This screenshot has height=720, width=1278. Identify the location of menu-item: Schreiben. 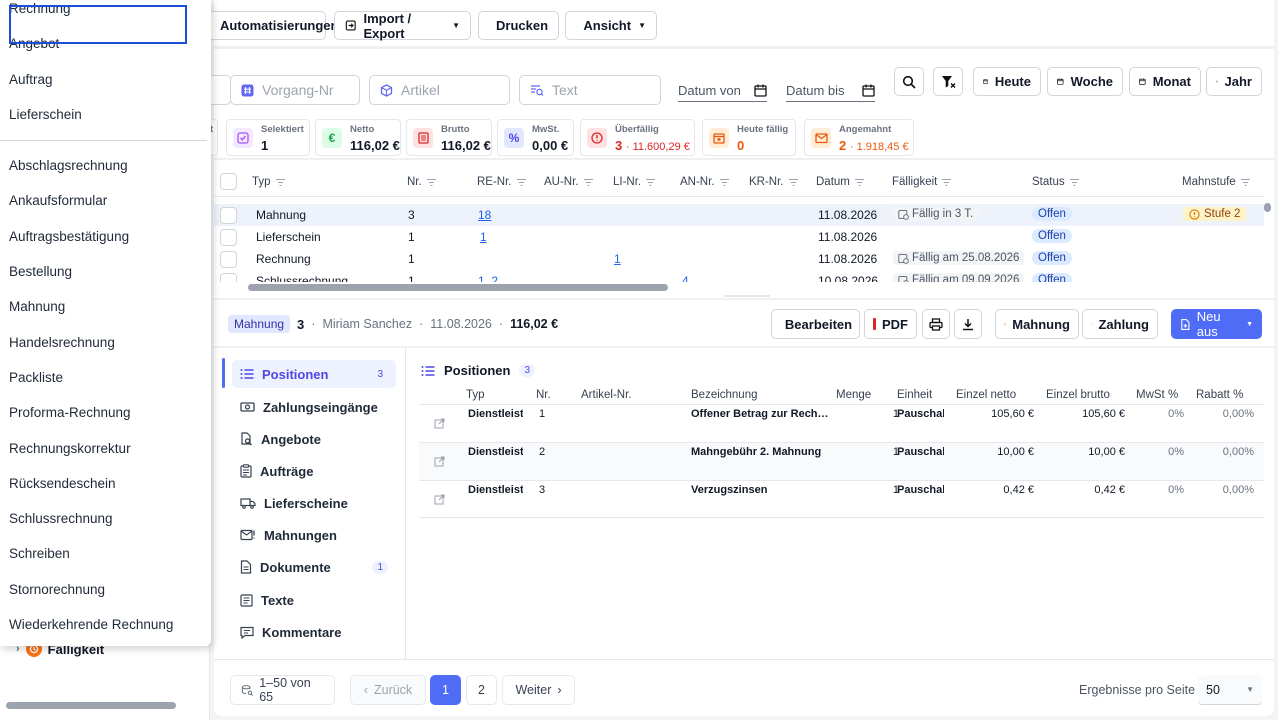
(39, 553).